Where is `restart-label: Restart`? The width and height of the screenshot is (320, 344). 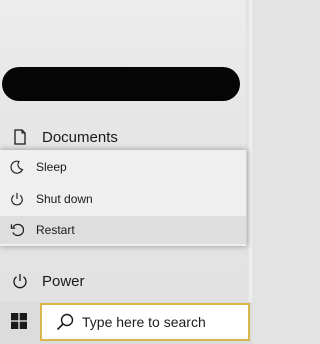
restart-label: Restart is located at coordinates (55, 230).